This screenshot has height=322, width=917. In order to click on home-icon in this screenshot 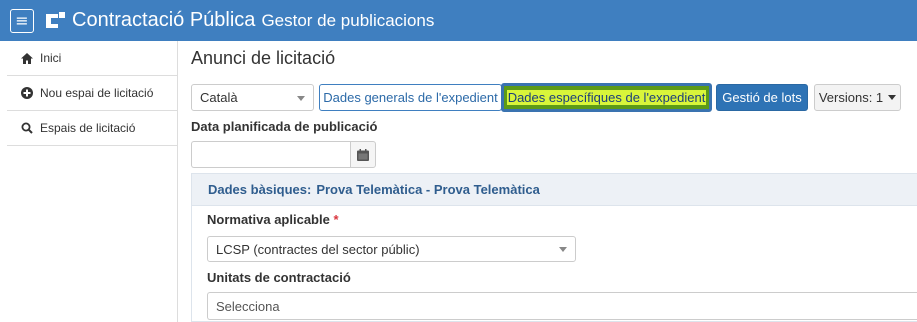, I will do `click(27, 58)`.